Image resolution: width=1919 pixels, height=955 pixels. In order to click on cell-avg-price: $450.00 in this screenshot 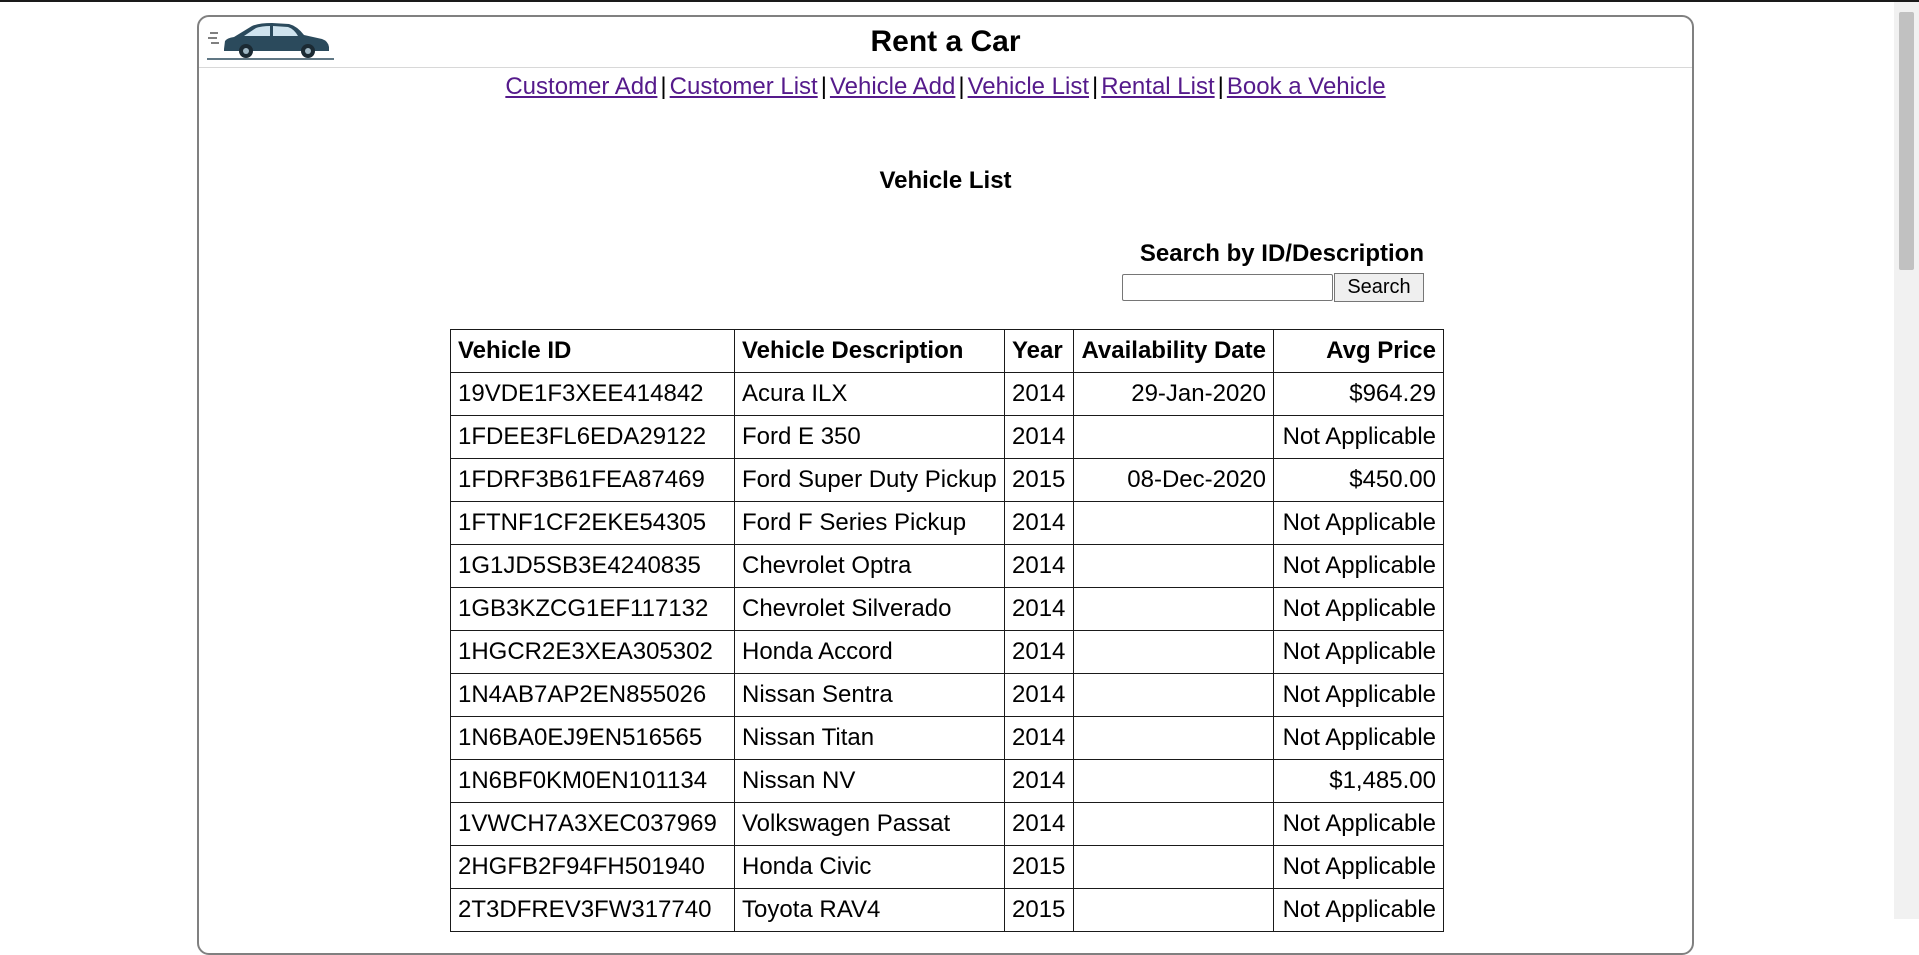, I will do `click(1358, 480)`.